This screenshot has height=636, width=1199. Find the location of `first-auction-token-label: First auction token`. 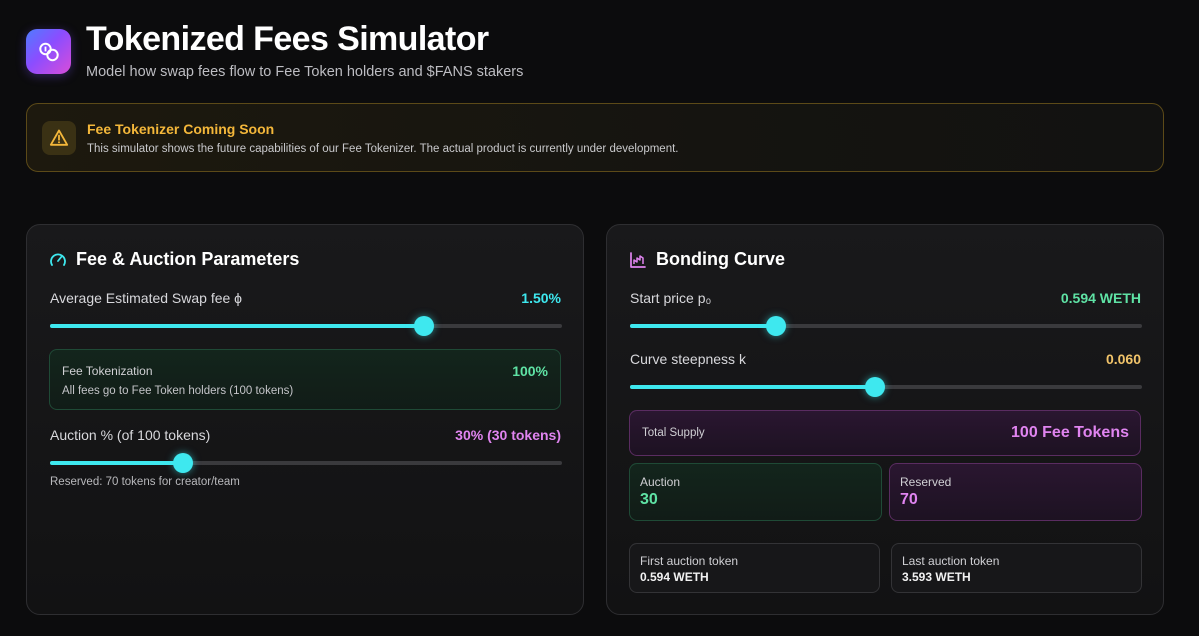

first-auction-token-label: First auction token is located at coordinates (689, 561).